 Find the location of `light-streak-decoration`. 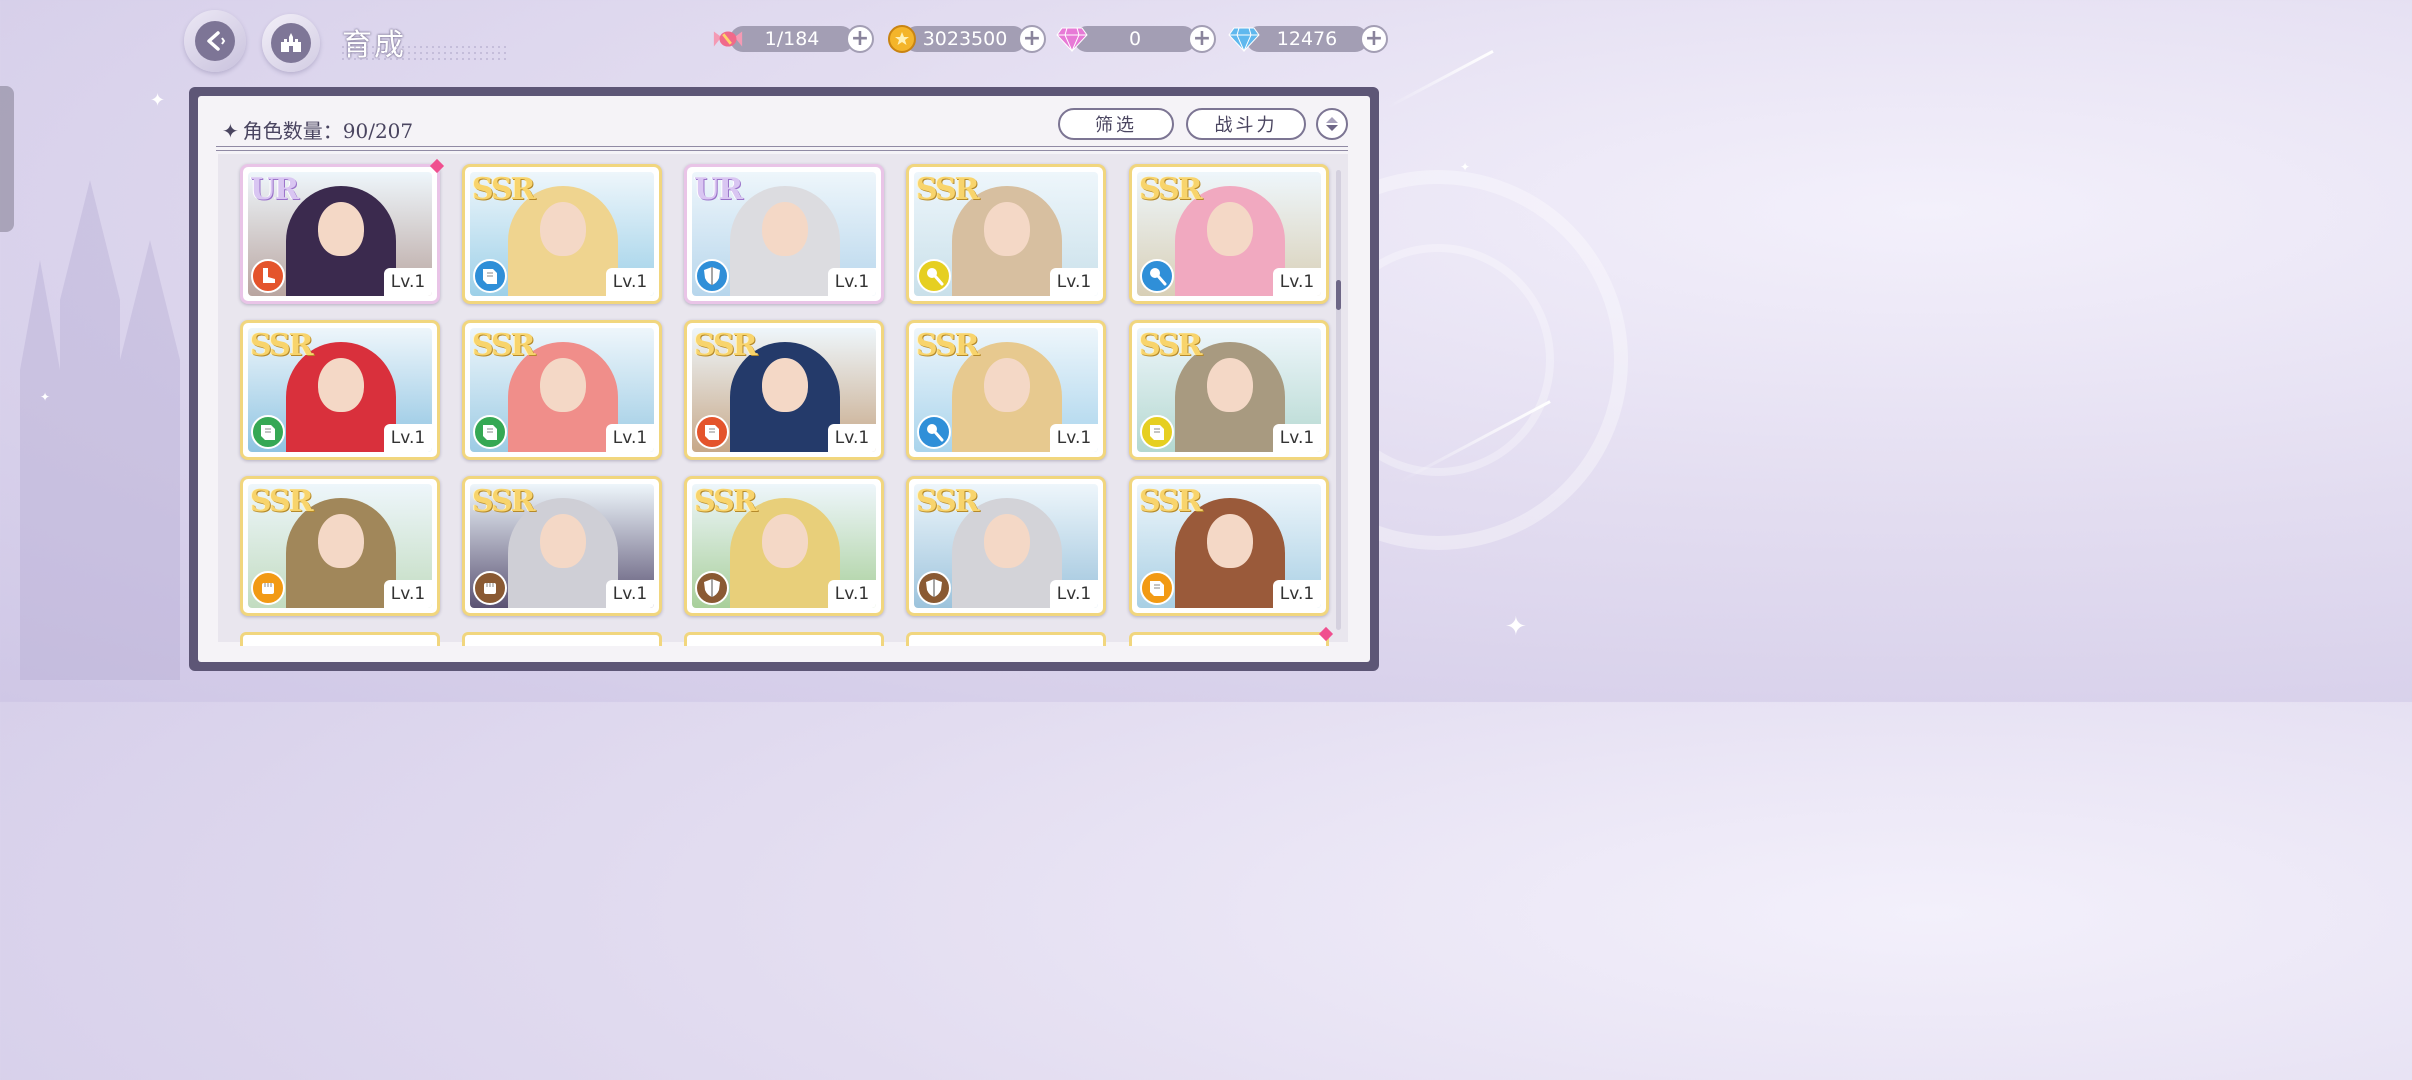

light-streak-decoration is located at coordinates (1440, 79).